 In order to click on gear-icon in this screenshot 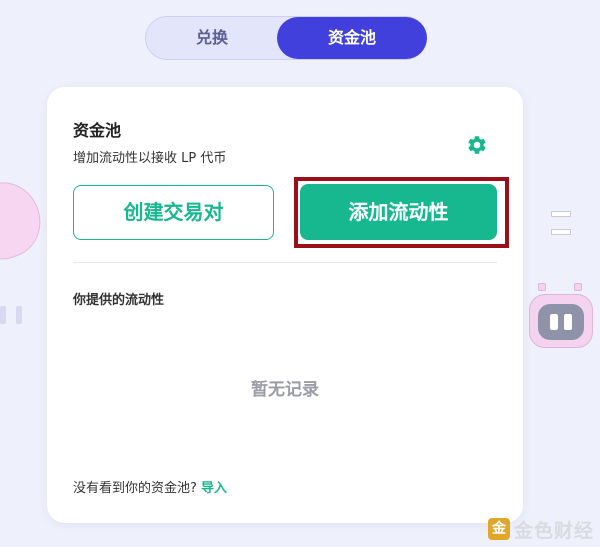, I will do `click(477, 145)`.